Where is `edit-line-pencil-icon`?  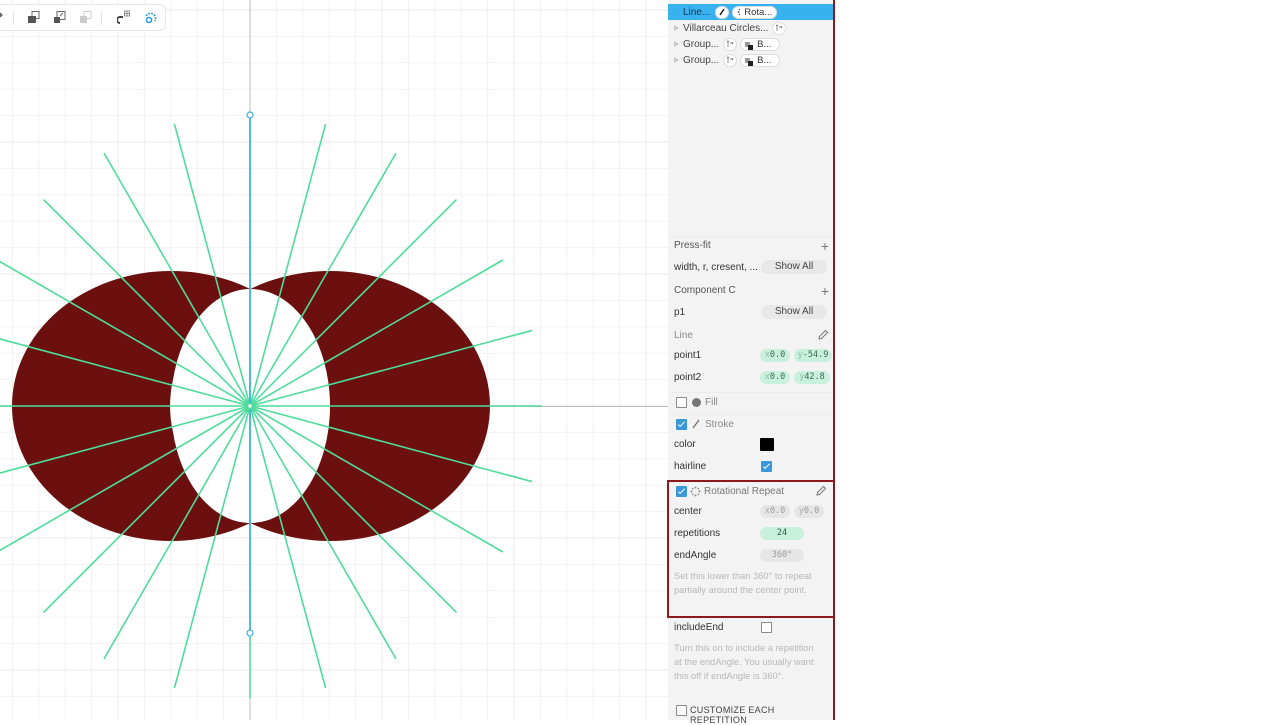
edit-line-pencil-icon is located at coordinates (823, 336).